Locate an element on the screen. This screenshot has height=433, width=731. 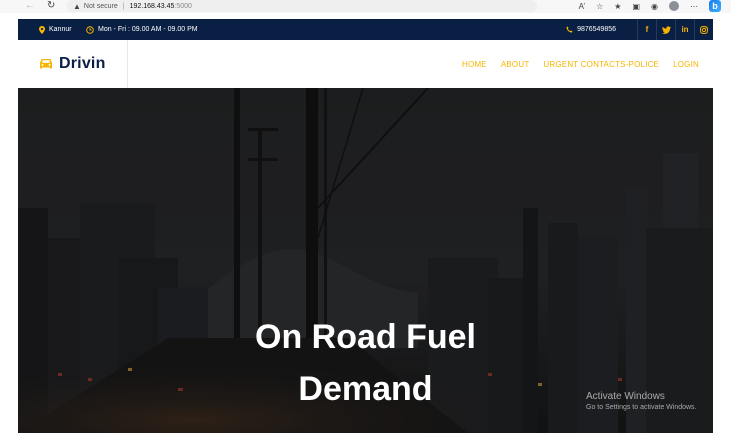
brand-logo: Drivin is located at coordinates (73, 64).